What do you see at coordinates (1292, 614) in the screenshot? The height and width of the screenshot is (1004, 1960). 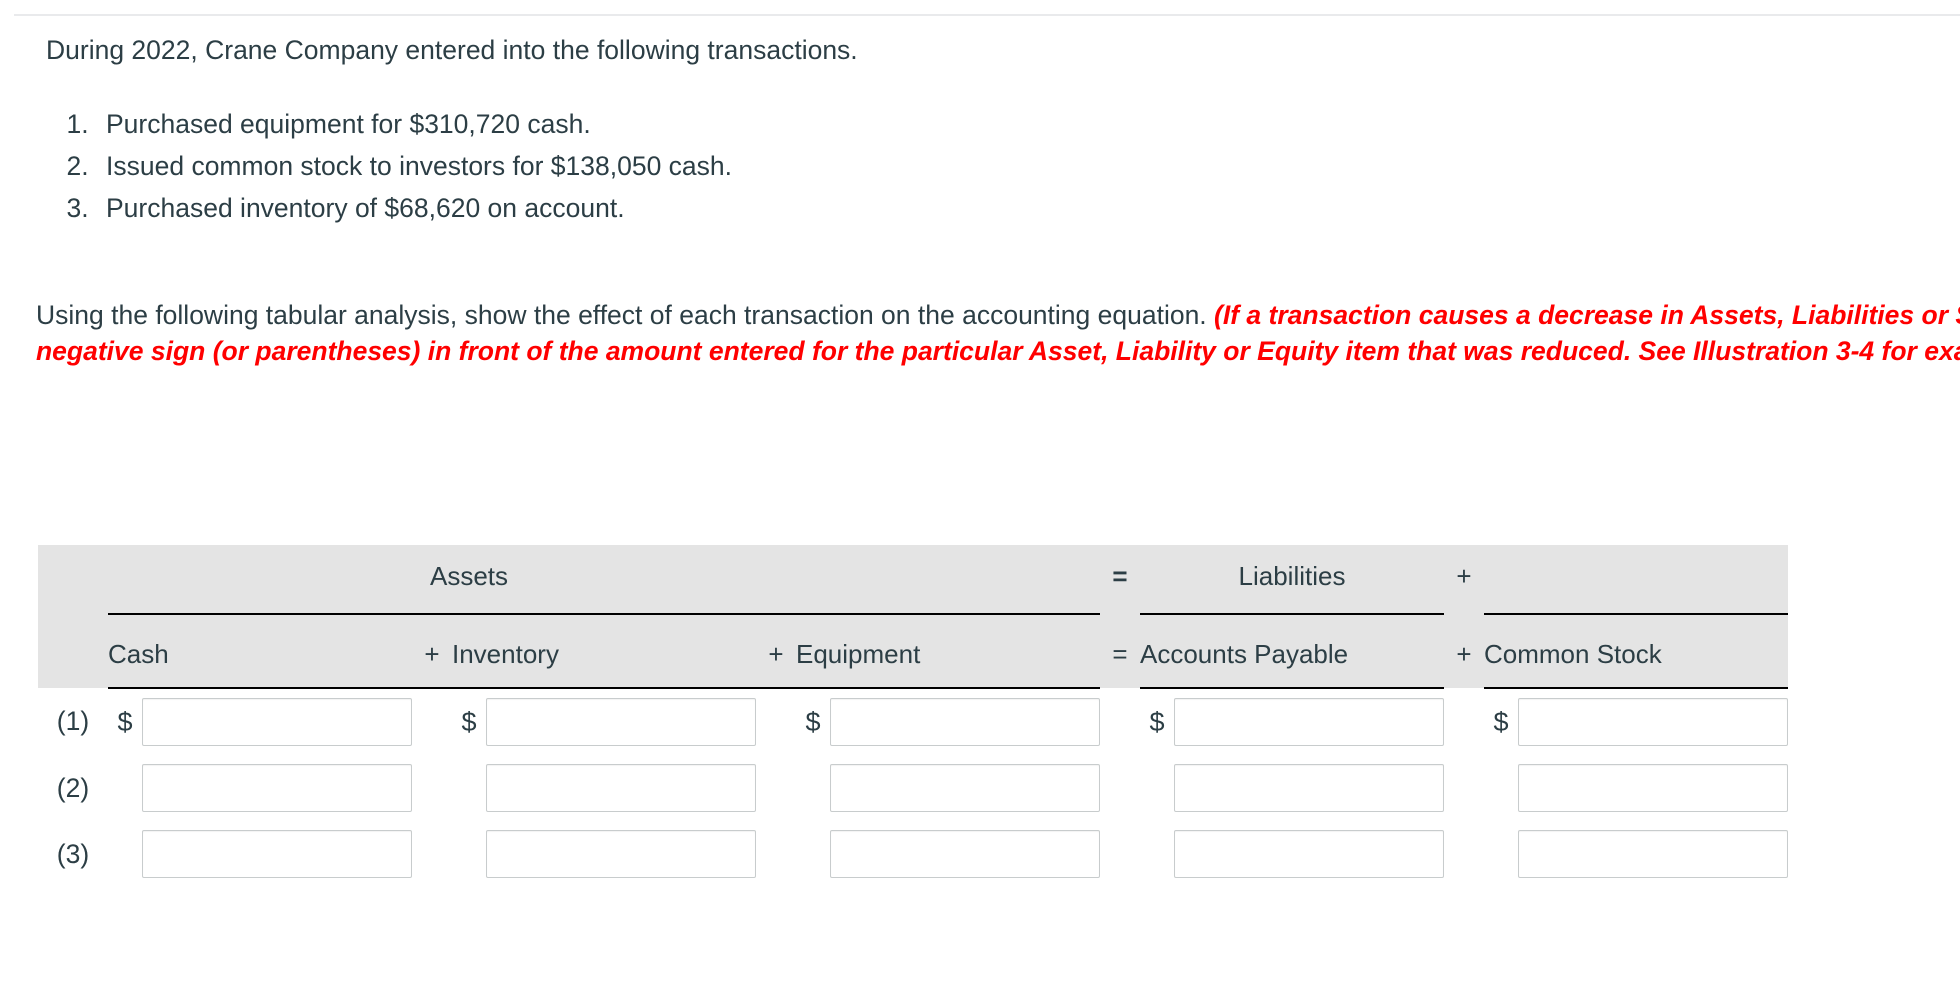 I see `liabilities-group-rule` at bounding box center [1292, 614].